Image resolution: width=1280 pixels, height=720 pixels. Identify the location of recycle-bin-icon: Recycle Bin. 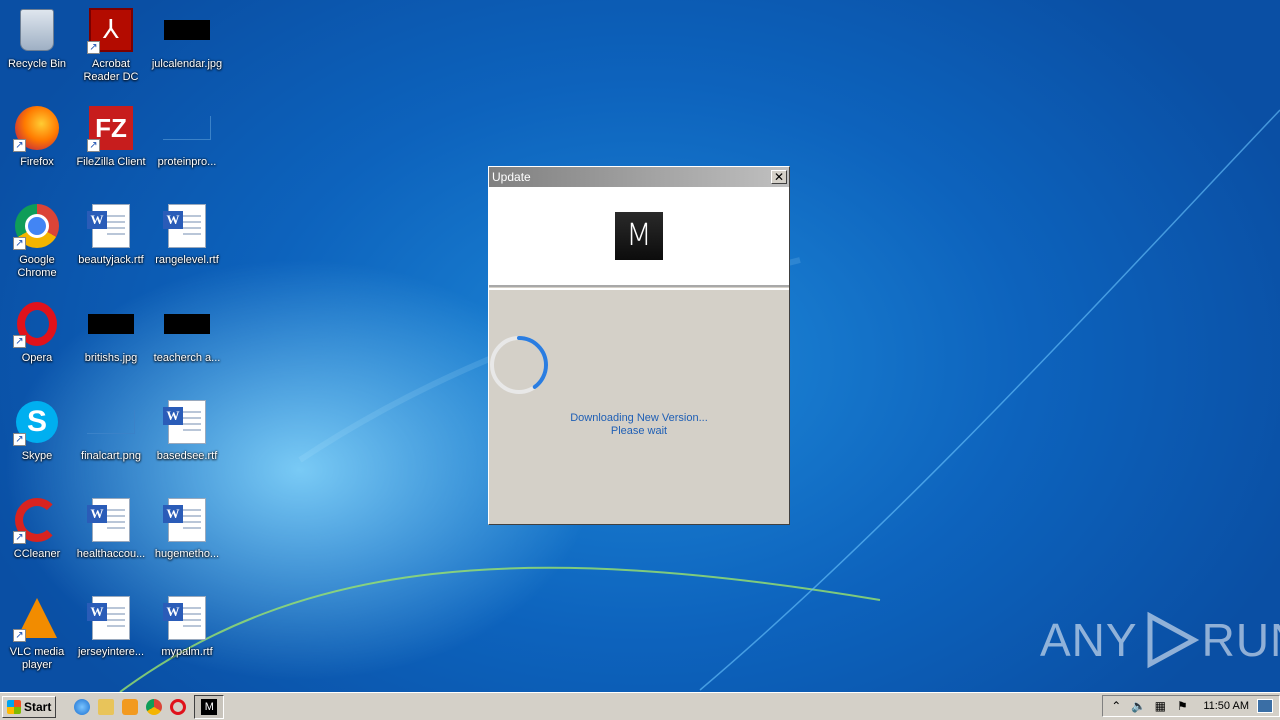
(37, 38).